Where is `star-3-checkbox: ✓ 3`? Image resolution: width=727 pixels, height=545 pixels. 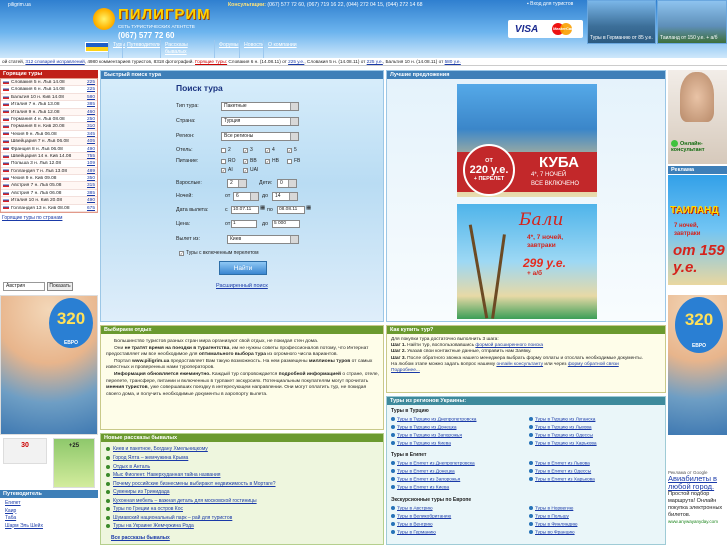 star-3-checkbox: ✓ 3 is located at coordinates (248, 150).